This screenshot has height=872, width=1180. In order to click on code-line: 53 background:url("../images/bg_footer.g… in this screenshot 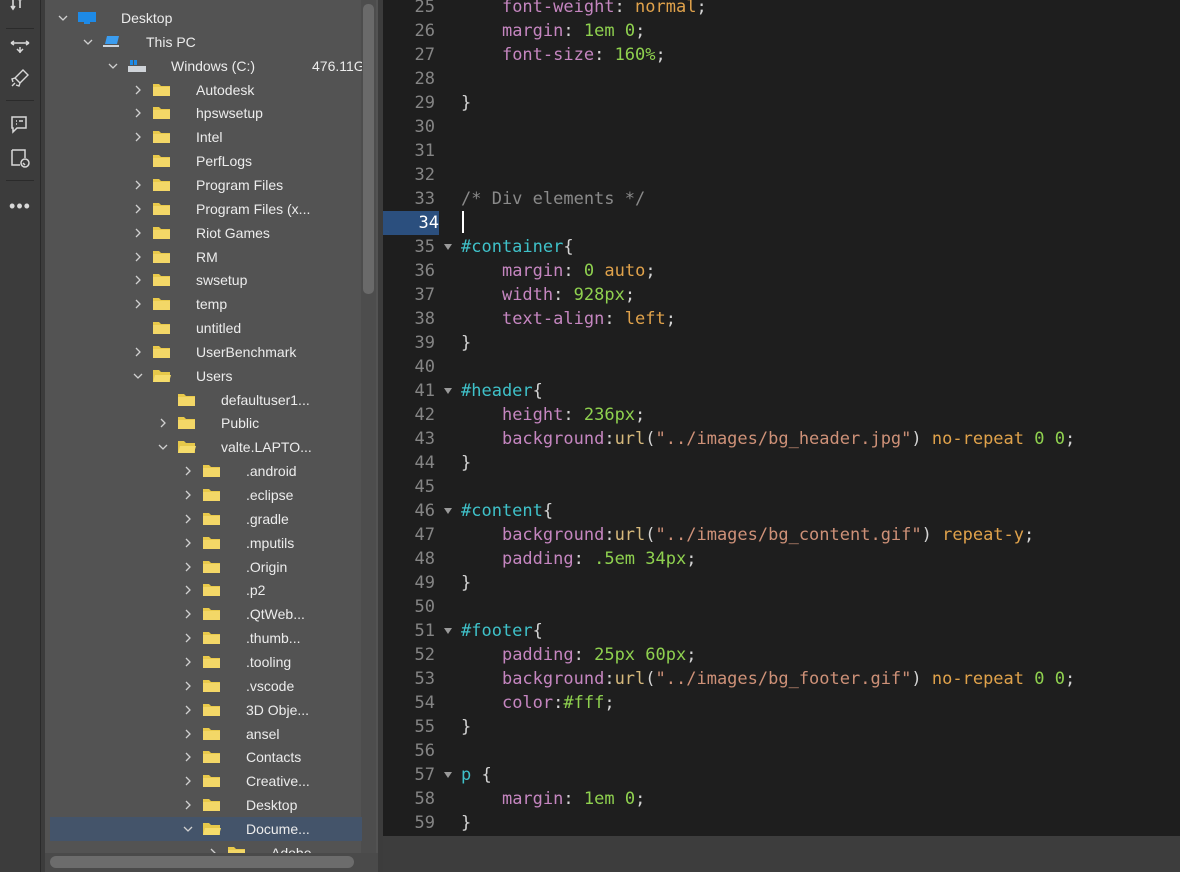, I will do `click(781, 679)`.